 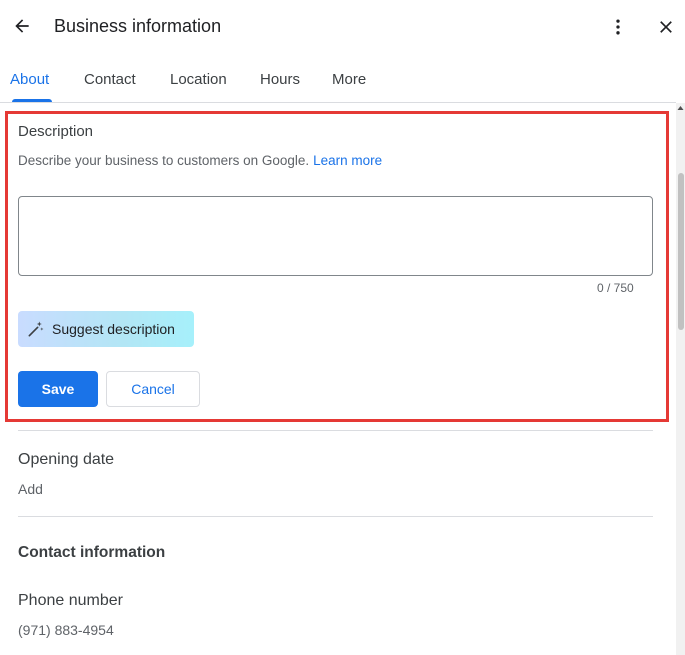 What do you see at coordinates (342, 28) in the screenshot?
I see `header: Business information` at bounding box center [342, 28].